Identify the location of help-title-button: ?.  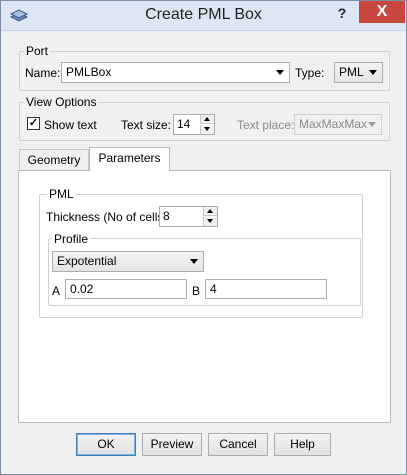
(342, 13).